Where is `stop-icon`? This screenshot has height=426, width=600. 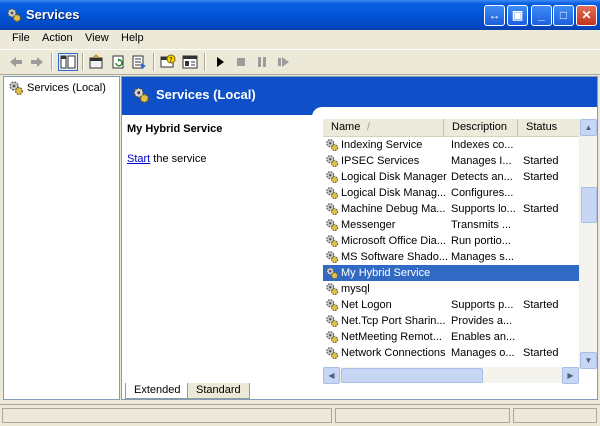 stop-icon is located at coordinates (241, 62).